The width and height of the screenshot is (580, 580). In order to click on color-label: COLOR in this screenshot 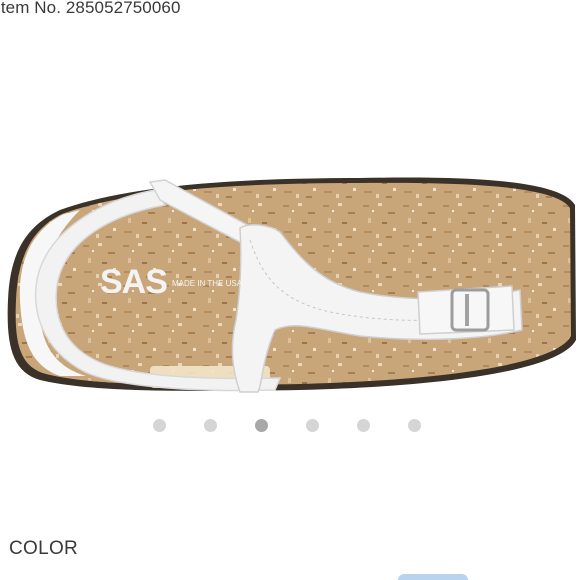, I will do `click(44, 548)`.